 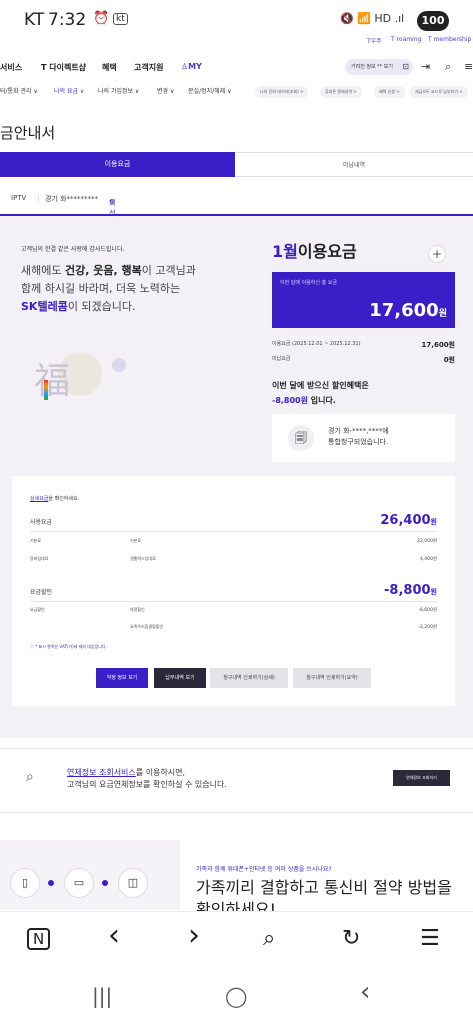 I want to click on system-nav-bar: ||| ◯ ‹, so click(x=236, y=996).